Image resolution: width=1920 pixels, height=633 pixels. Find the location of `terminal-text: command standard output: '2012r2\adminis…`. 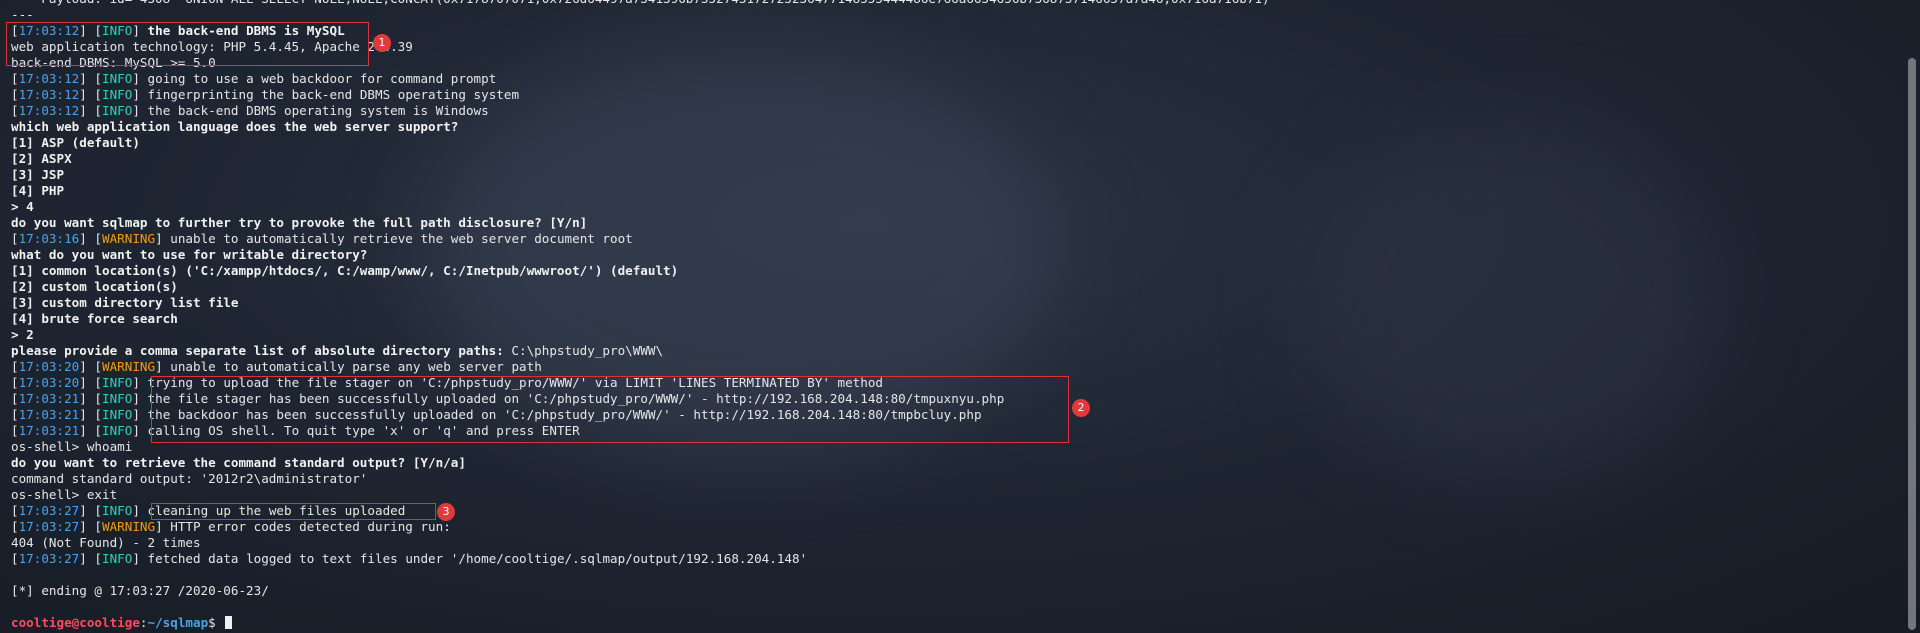

terminal-text: command standard output: '2012r2\adminis… is located at coordinates (189, 478).